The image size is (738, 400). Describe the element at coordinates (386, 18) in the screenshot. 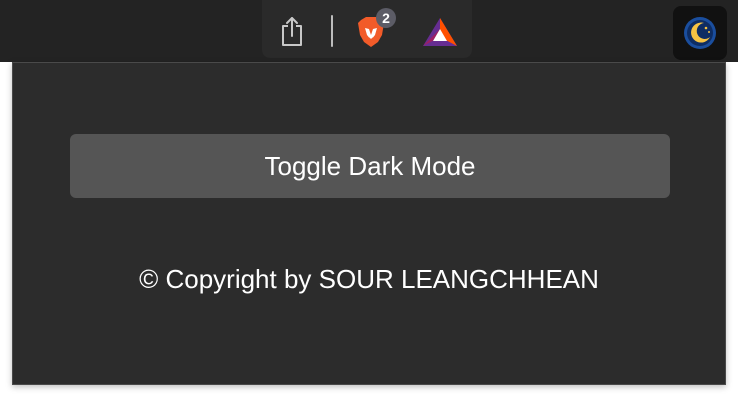

I see `shields-count-badge: 2` at that location.